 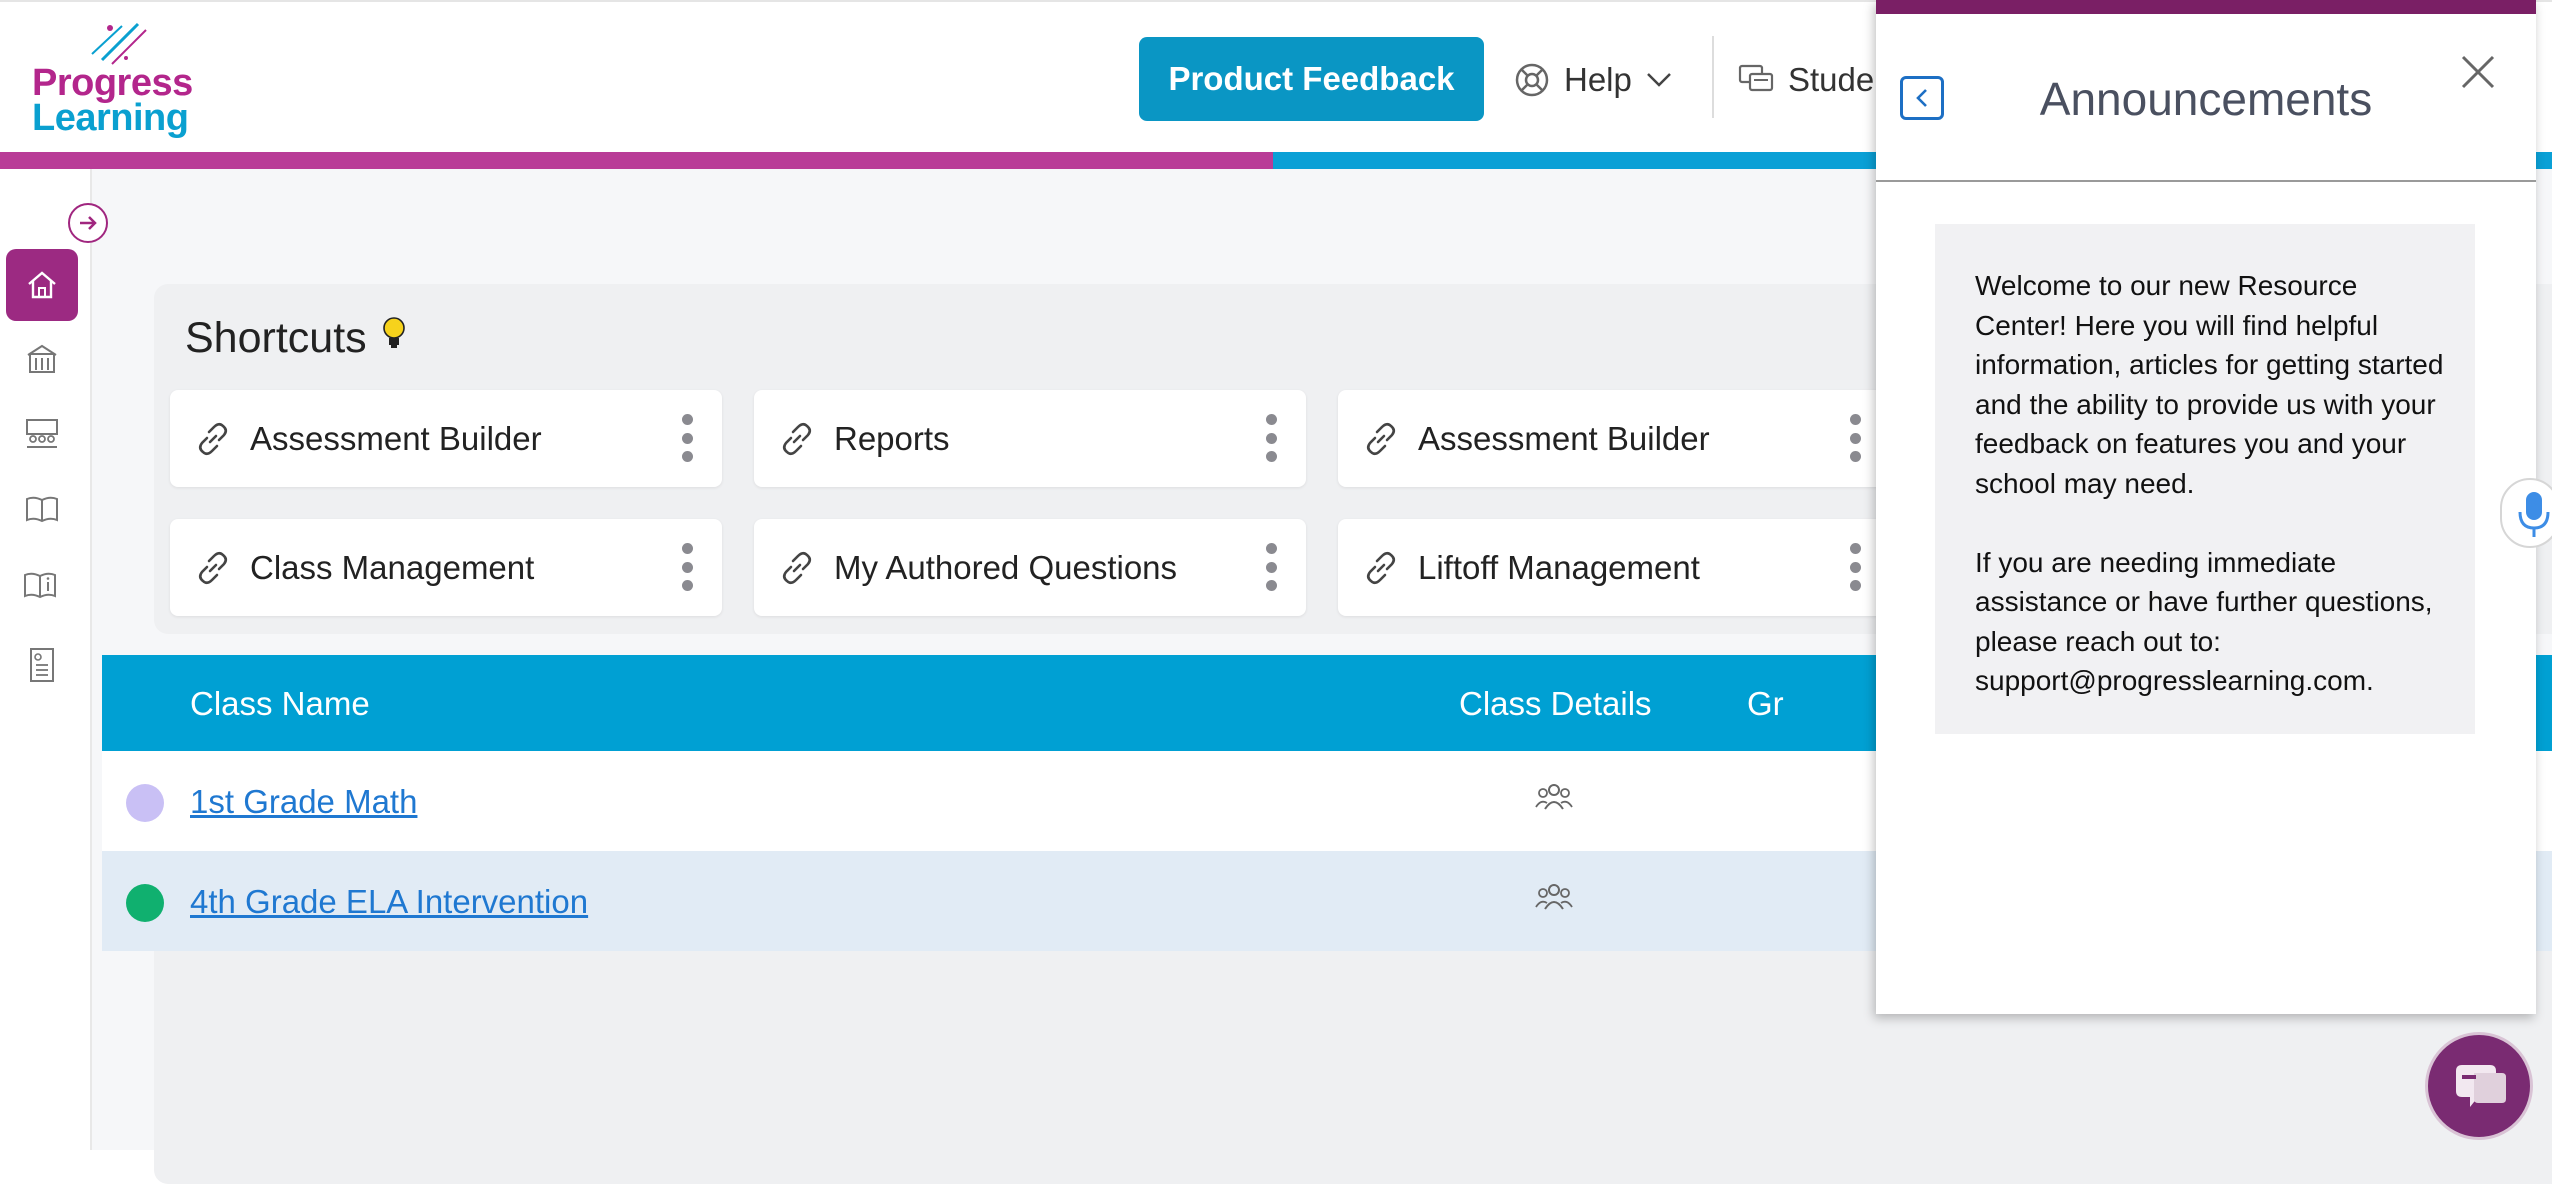 I want to click on help-chat-button, so click(x=2479, y=1086).